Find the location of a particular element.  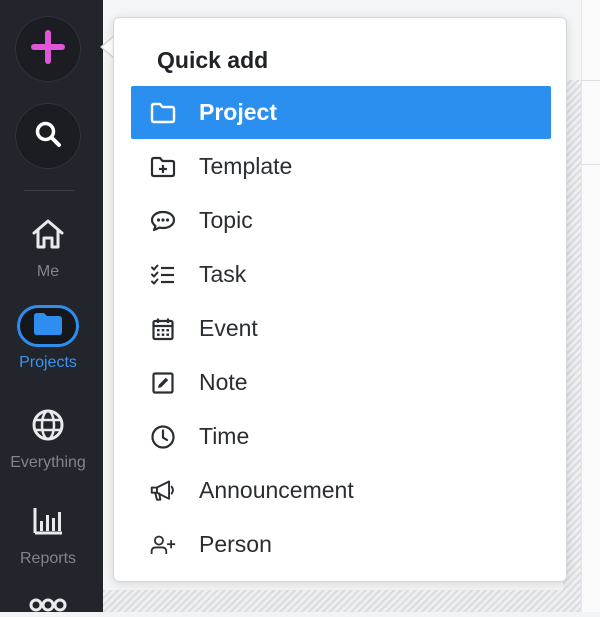

menu-title: Quick add is located at coordinates (213, 60).